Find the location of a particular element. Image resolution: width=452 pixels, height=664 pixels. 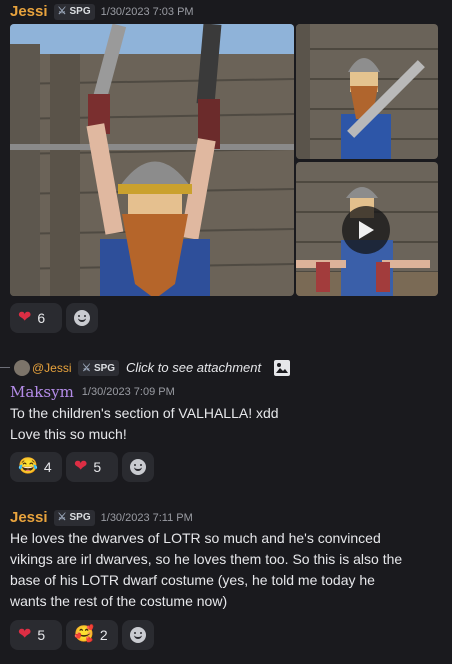

reply-attachment-text: Click to see attachment is located at coordinates (193, 367).